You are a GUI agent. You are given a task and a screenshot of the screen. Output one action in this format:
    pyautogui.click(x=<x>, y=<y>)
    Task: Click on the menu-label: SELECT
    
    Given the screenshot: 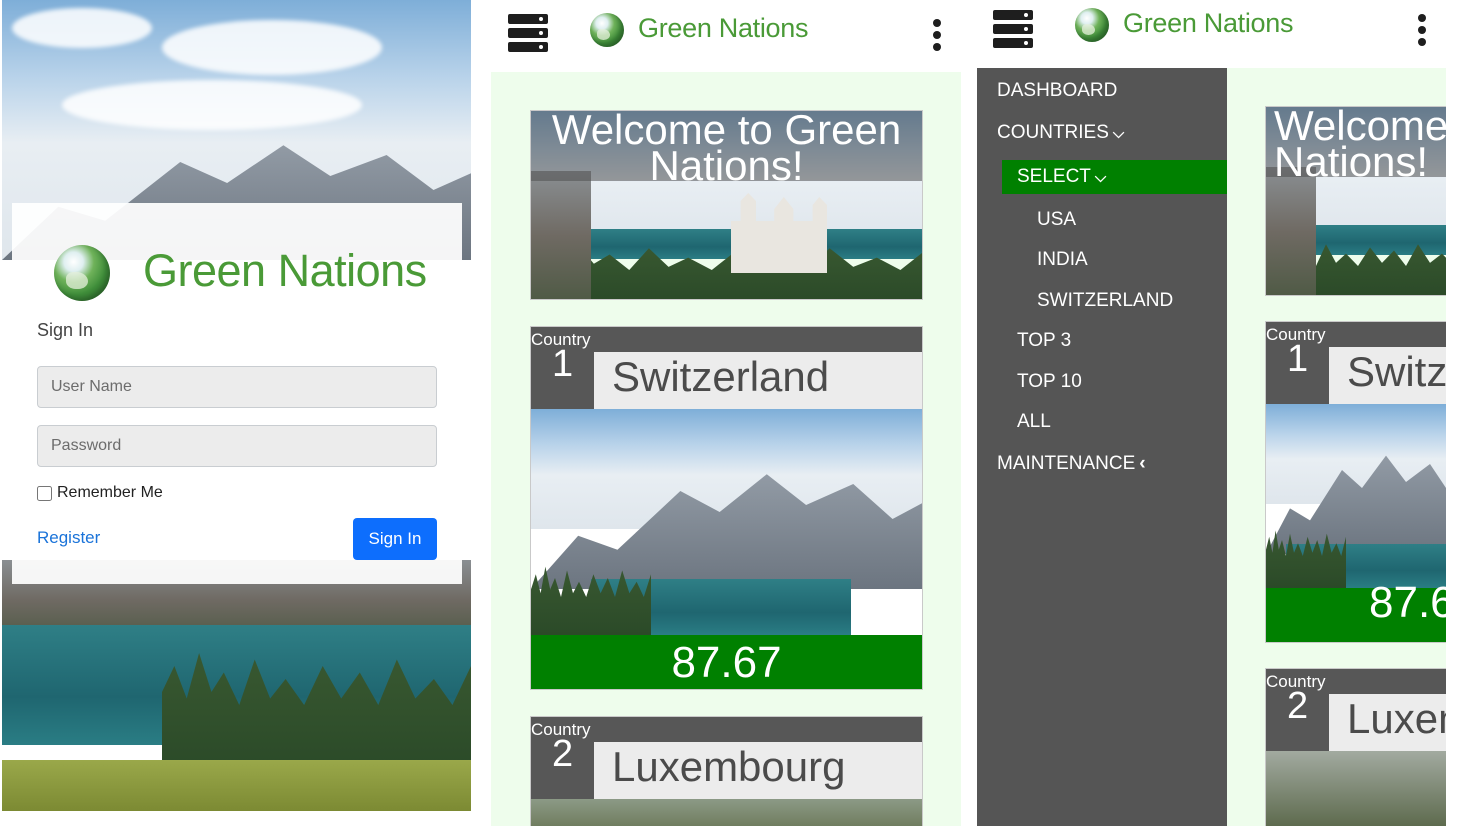 What is the action you would take?
    pyautogui.click(x=1054, y=176)
    